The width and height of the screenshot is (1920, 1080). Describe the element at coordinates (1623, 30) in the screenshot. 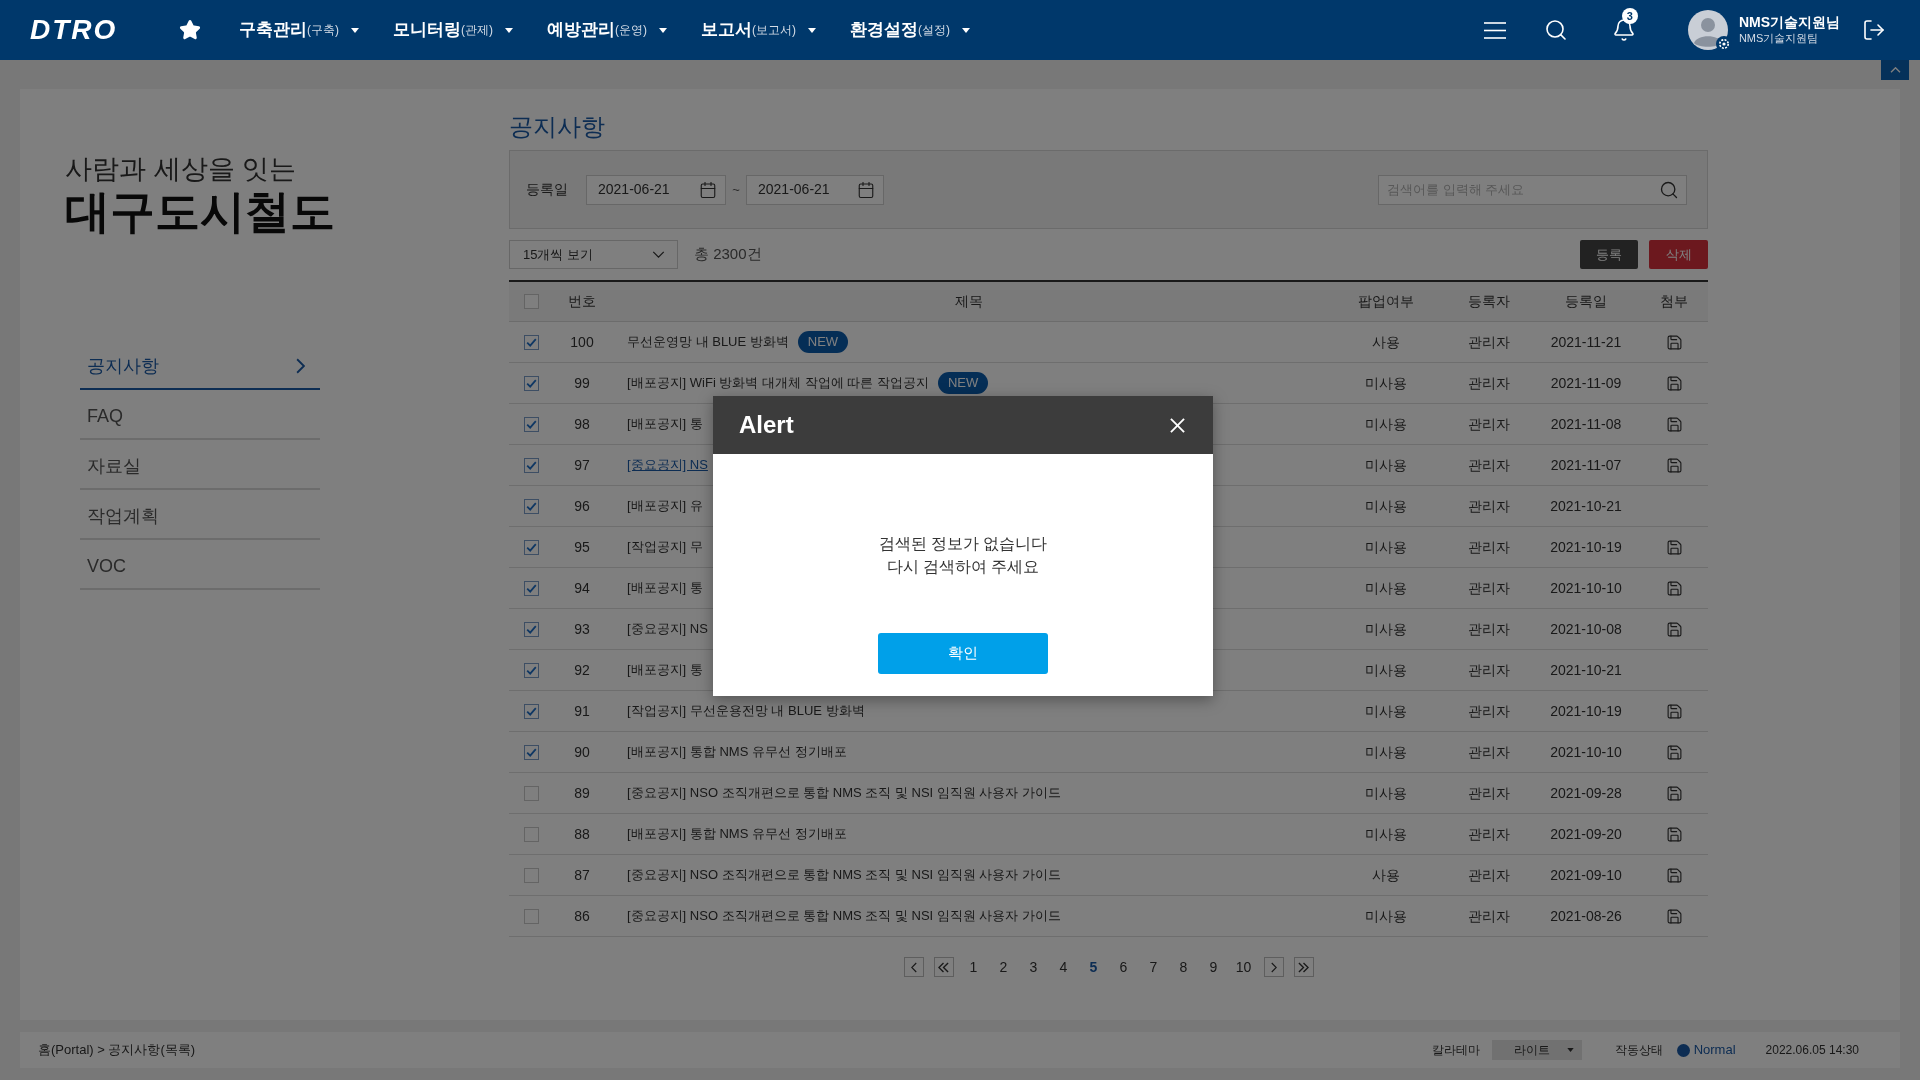

I see `bell-icon` at that location.